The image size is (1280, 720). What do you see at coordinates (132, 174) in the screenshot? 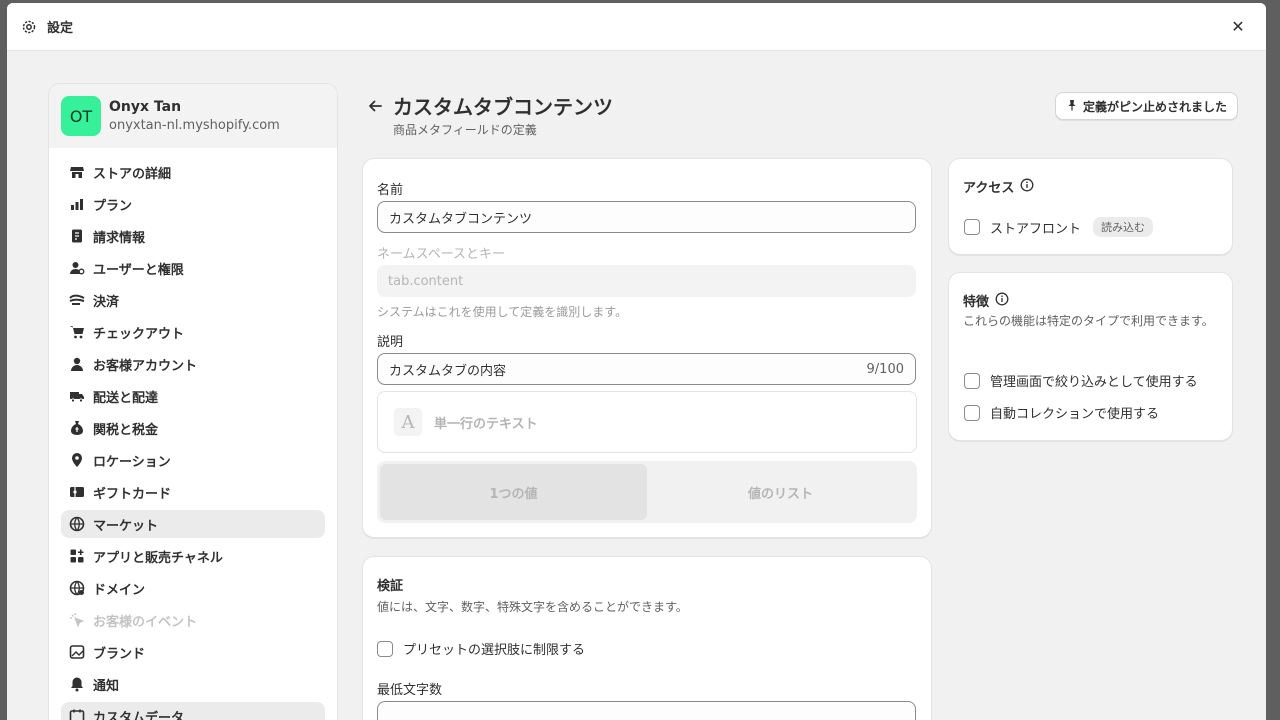
I see `sidebar-item-label: ストアの詳細` at bounding box center [132, 174].